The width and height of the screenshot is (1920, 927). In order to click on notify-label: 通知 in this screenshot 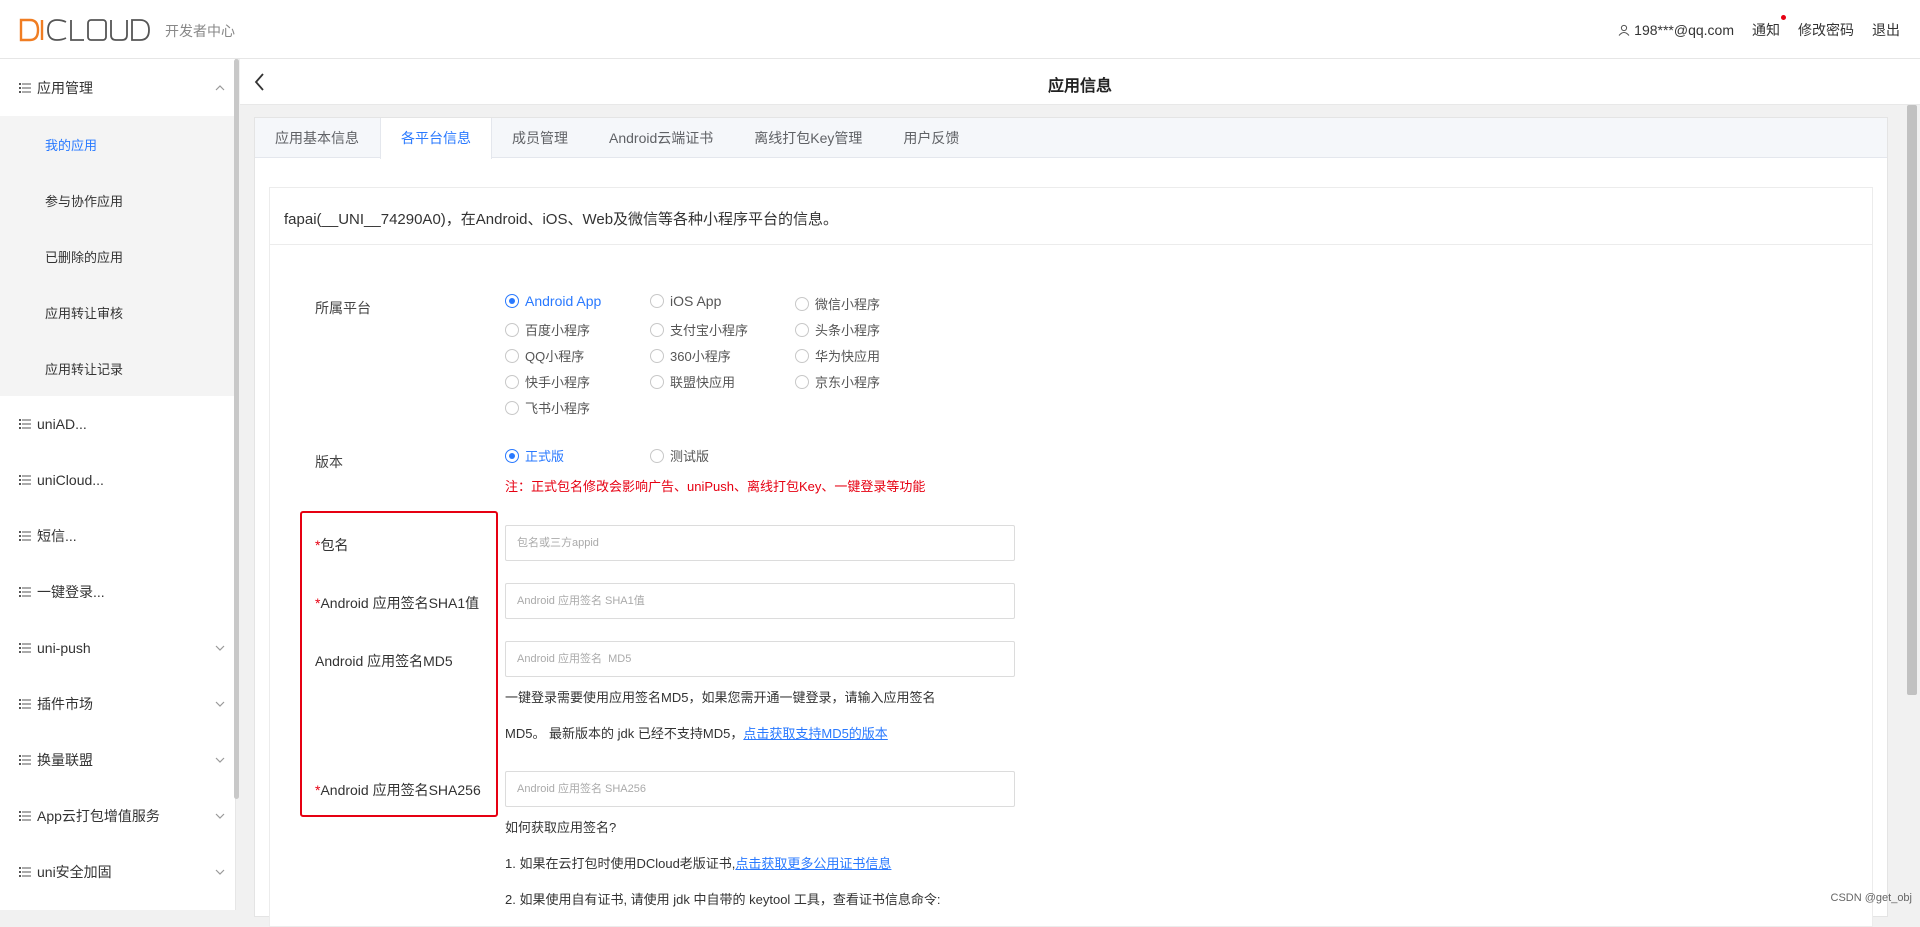, I will do `click(1766, 30)`.